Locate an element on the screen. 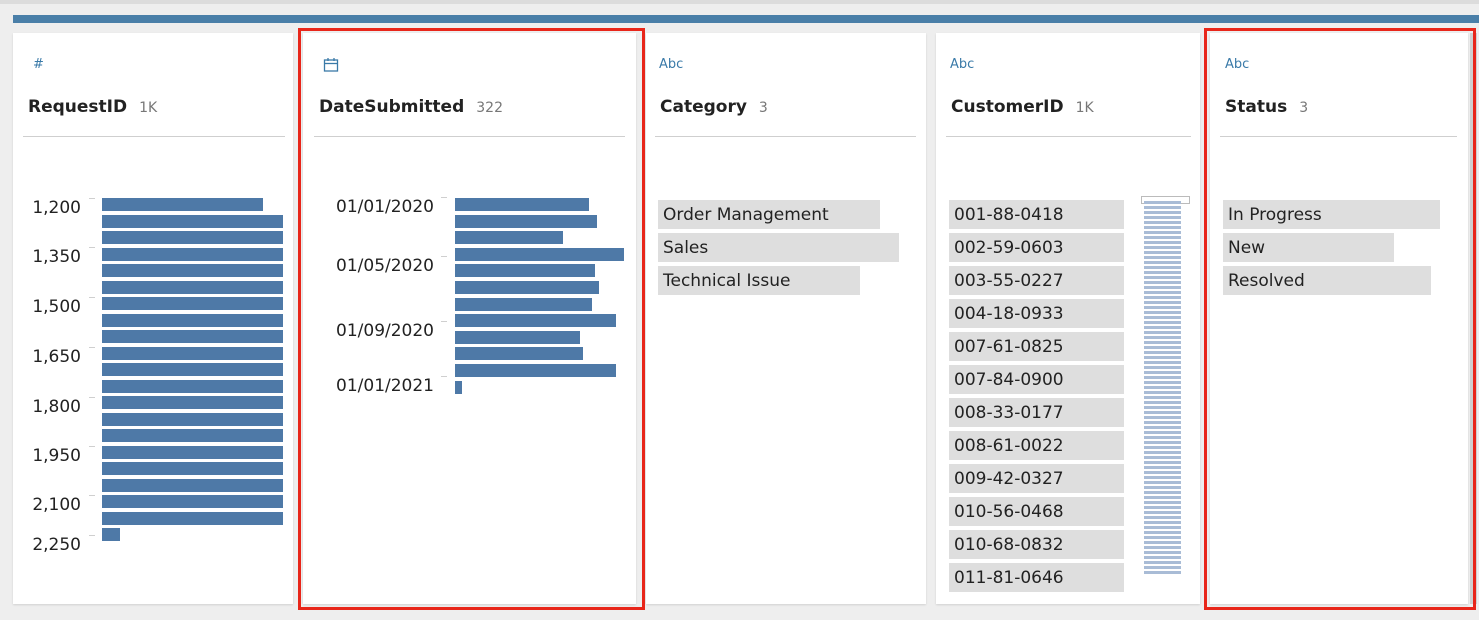  axis-tick-label: 2,100 is located at coordinates (56, 505).